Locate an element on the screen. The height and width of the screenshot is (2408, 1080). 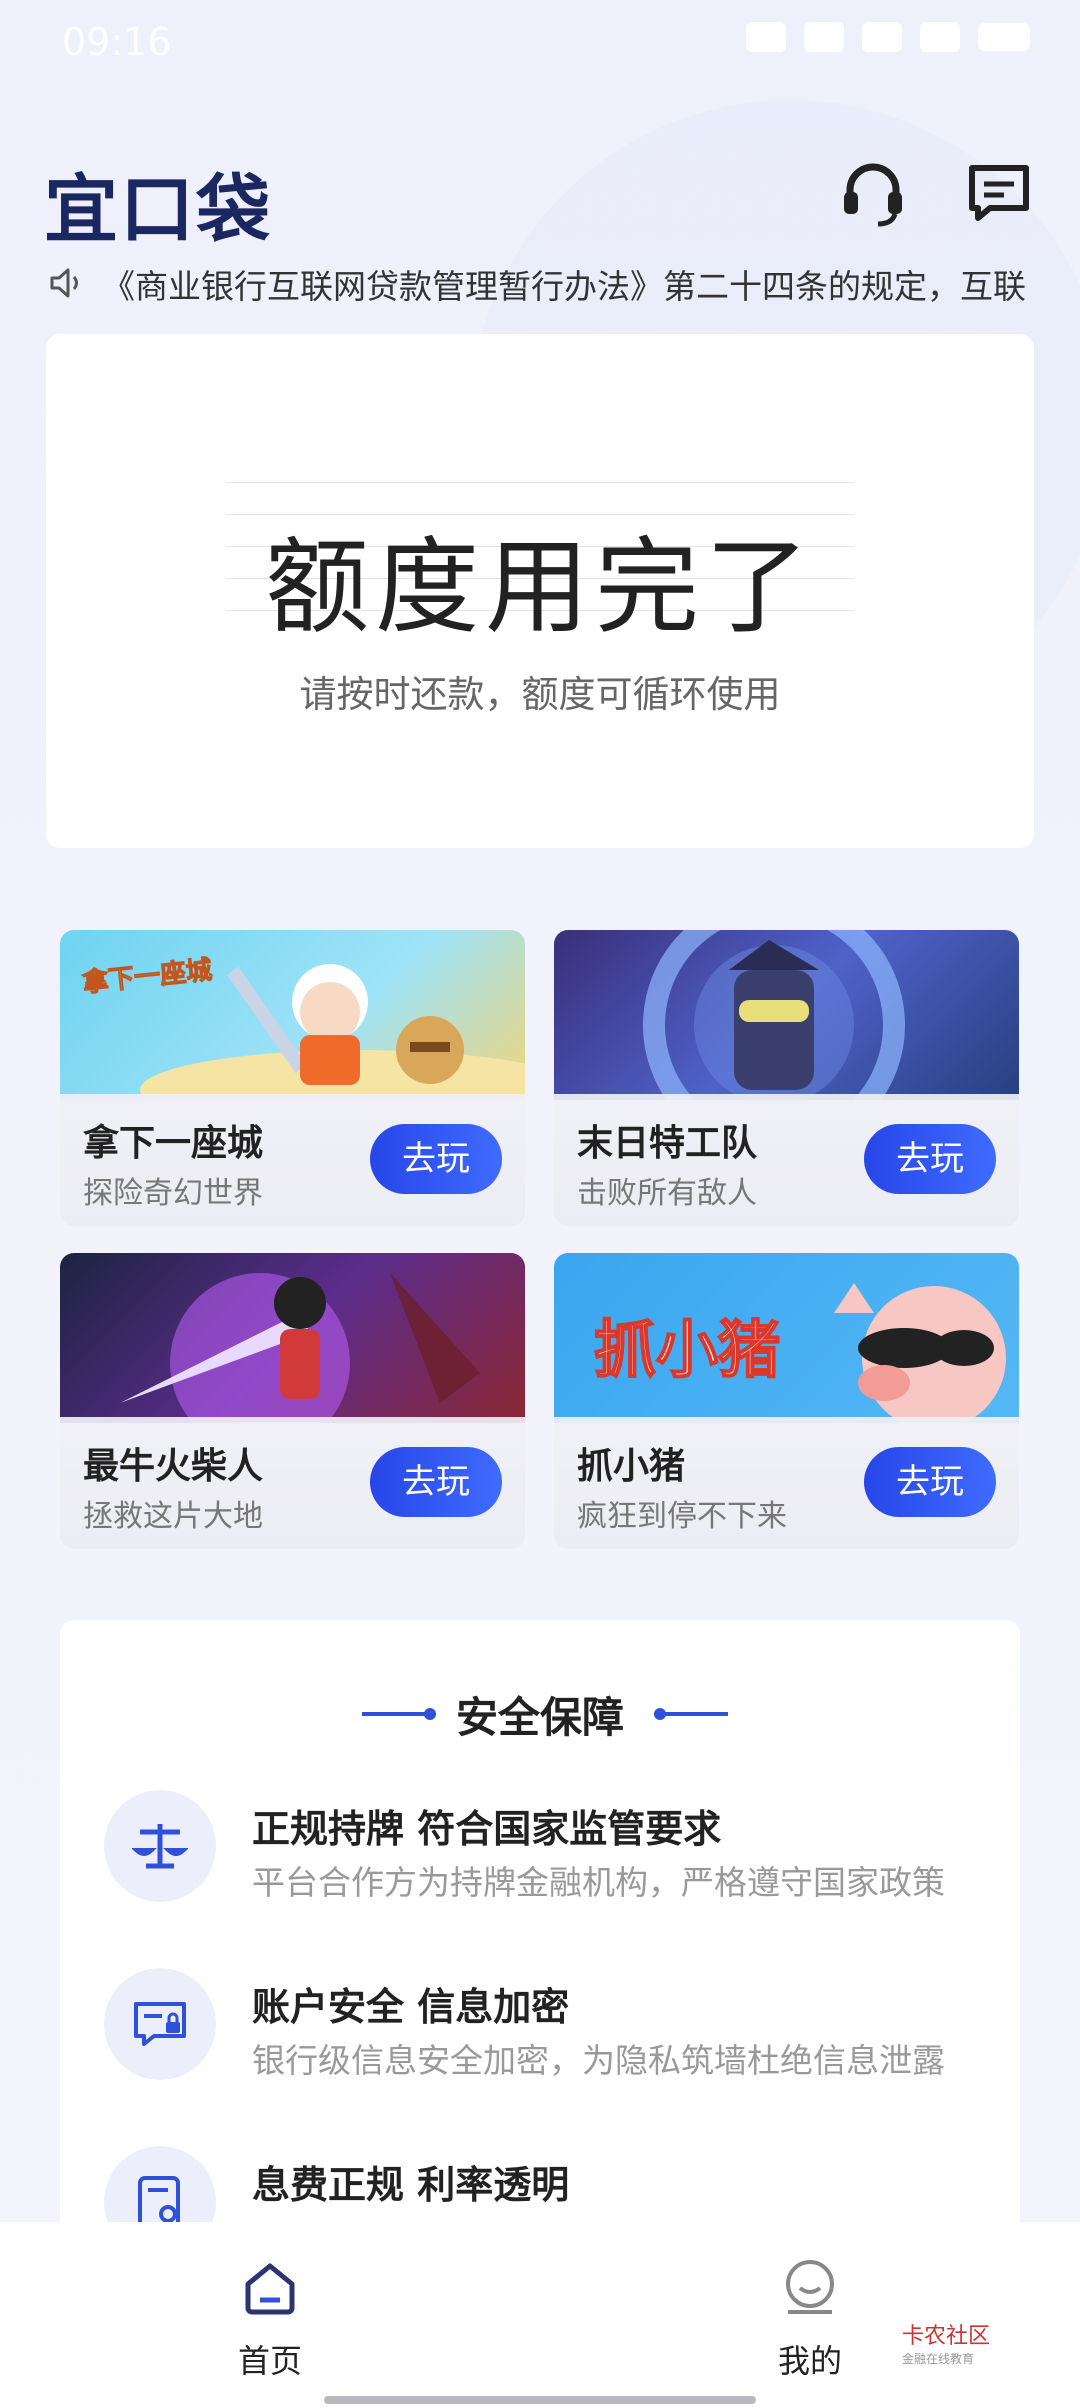
game-banner-text: 抓小猪 is located at coordinates (687, 1349).